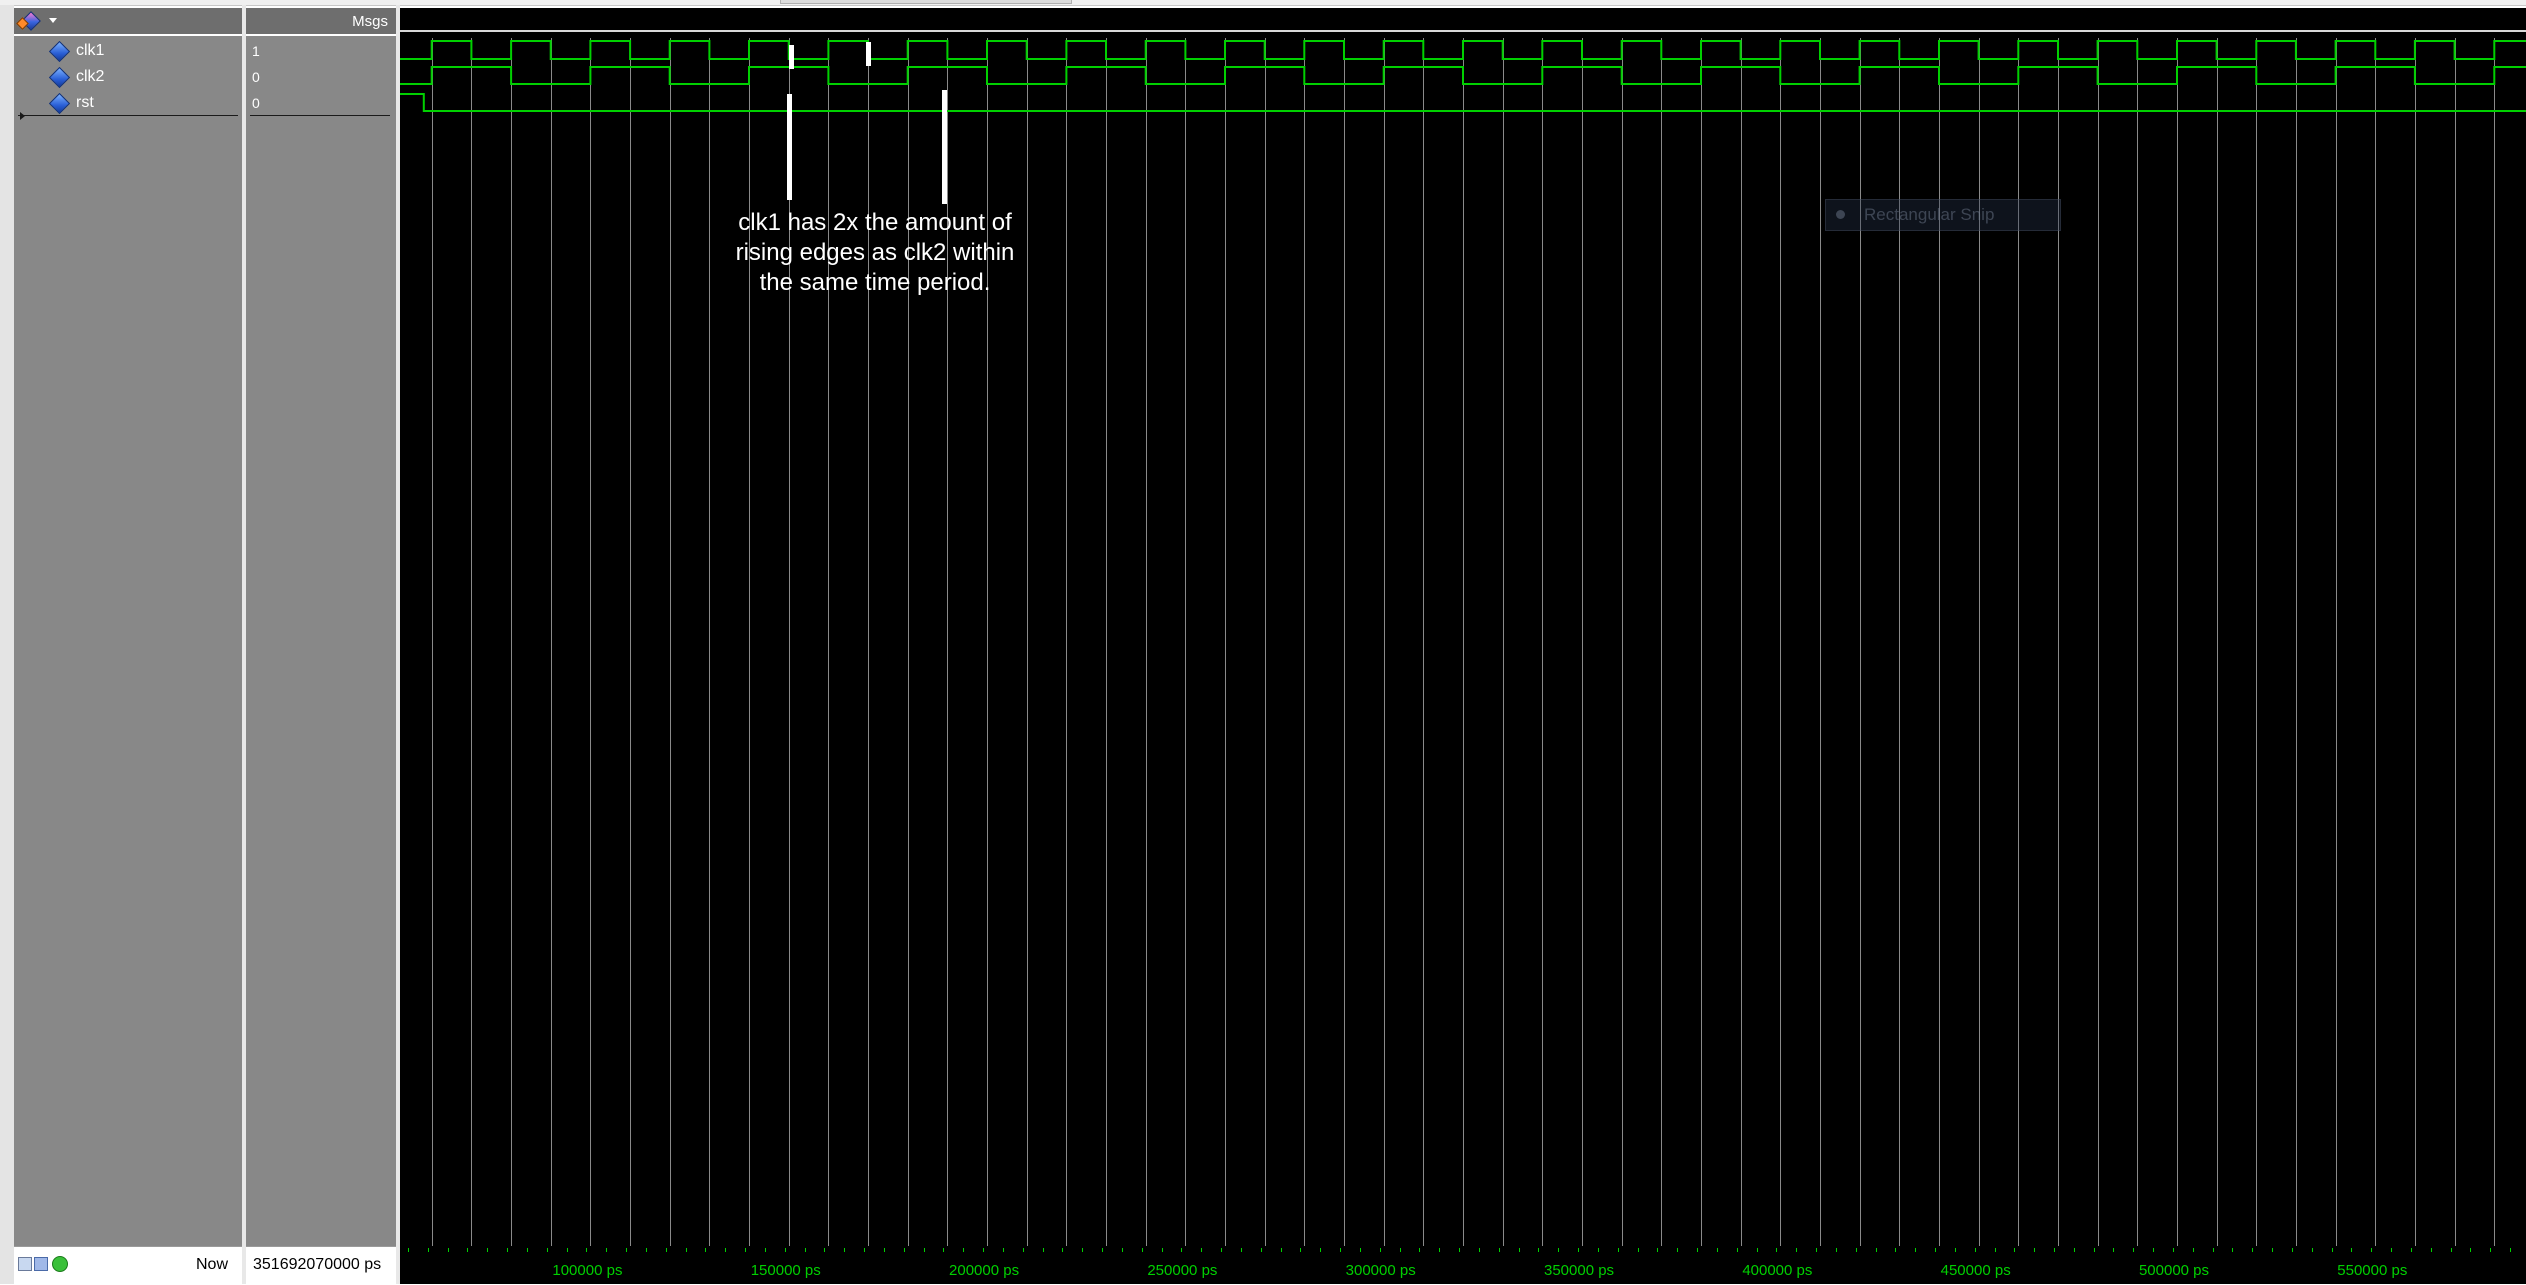 The height and width of the screenshot is (1285, 2526). What do you see at coordinates (1777, 1270) in the screenshot?
I see `axis-tick-label: 400000 ps` at bounding box center [1777, 1270].